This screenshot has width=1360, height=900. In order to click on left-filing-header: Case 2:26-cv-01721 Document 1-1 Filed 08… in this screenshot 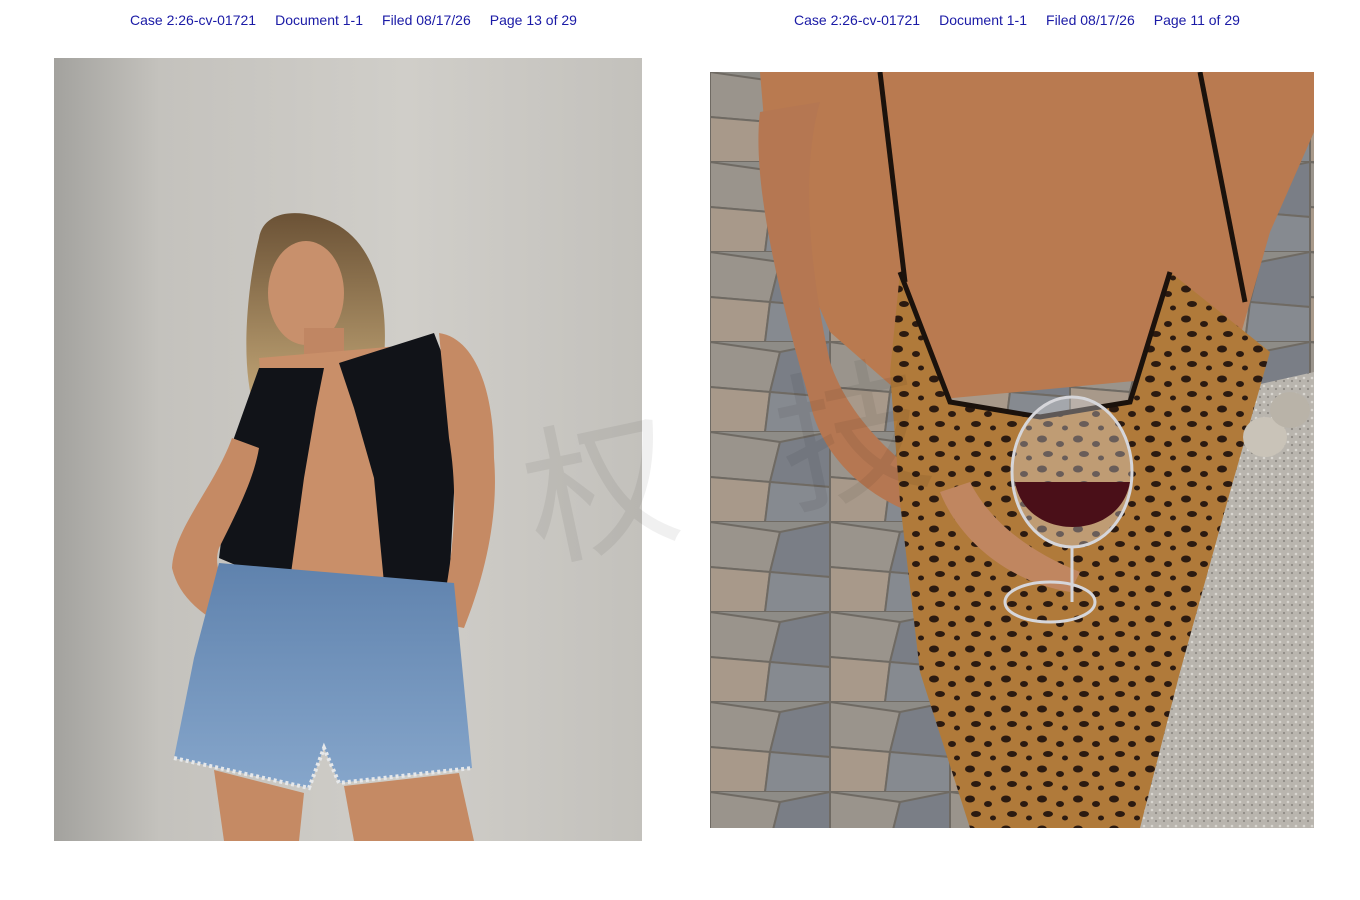, I will do `click(353, 20)`.